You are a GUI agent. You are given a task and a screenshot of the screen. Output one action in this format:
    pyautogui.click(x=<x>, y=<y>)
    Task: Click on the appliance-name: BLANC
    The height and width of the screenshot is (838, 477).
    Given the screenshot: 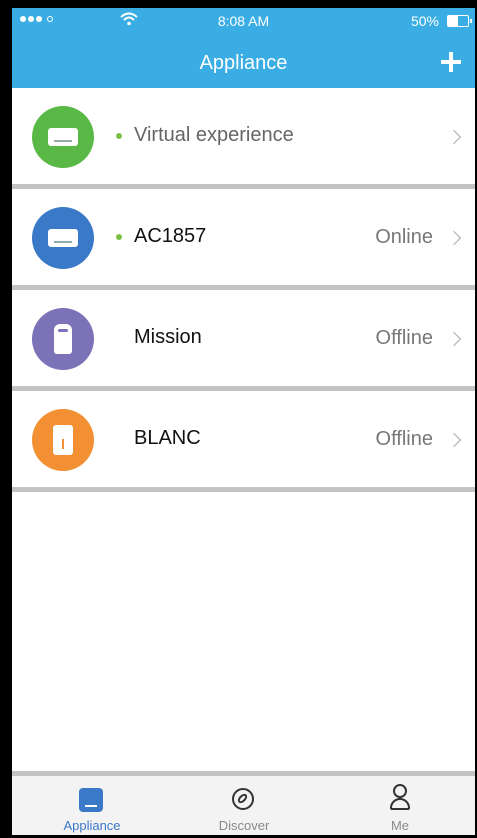 What is the action you would take?
    pyautogui.click(x=167, y=438)
    